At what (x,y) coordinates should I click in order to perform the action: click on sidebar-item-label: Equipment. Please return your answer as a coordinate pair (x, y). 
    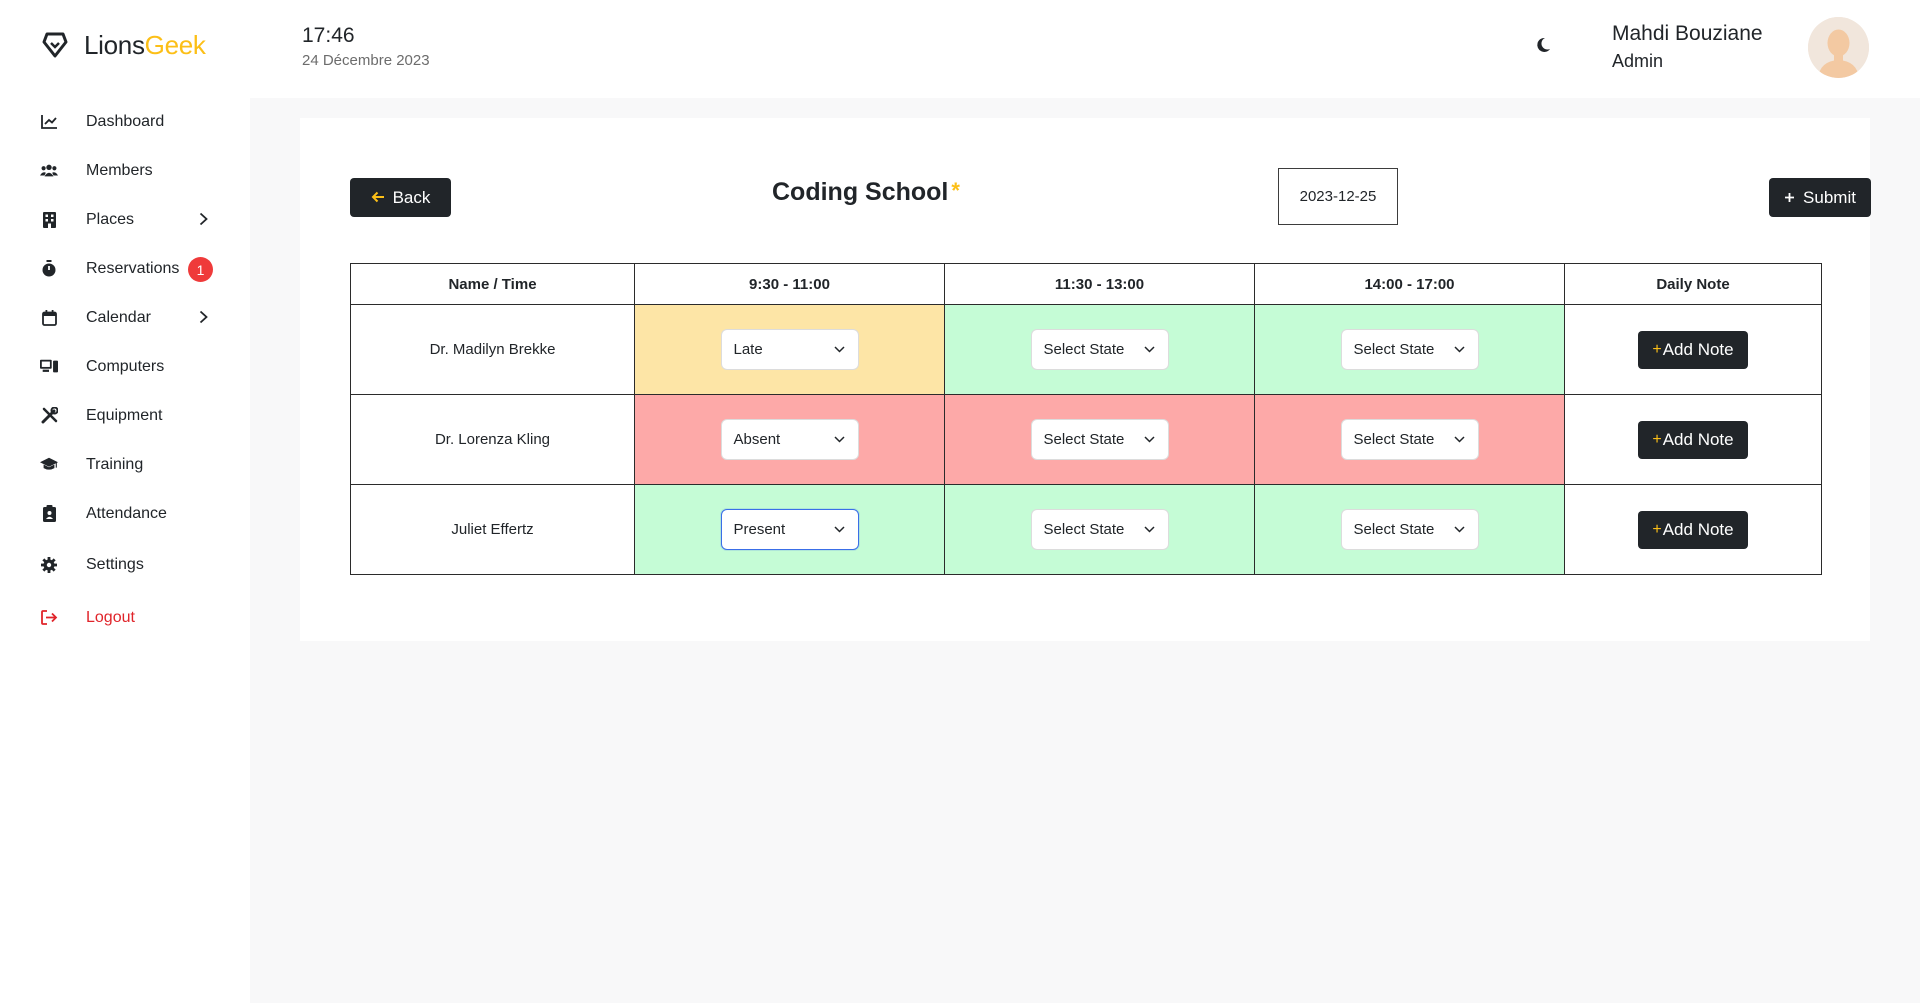
    Looking at the image, I should click on (124, 415).